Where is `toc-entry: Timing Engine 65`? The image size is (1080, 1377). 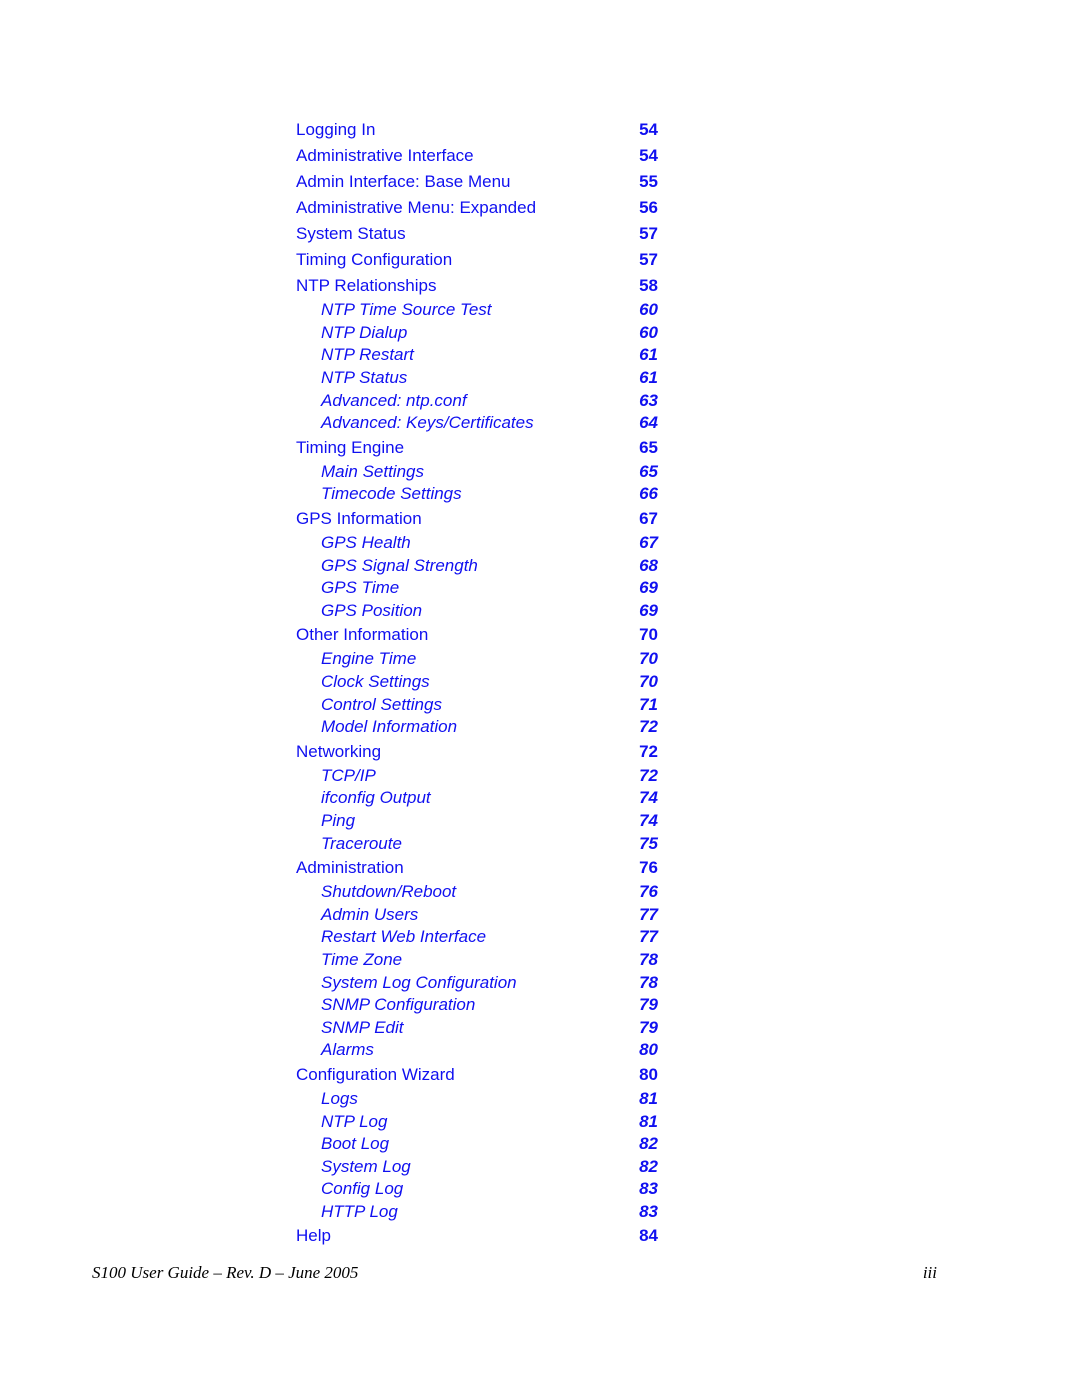 toc-entry: Timing Engine 65 is located at coordinates (478, 448).